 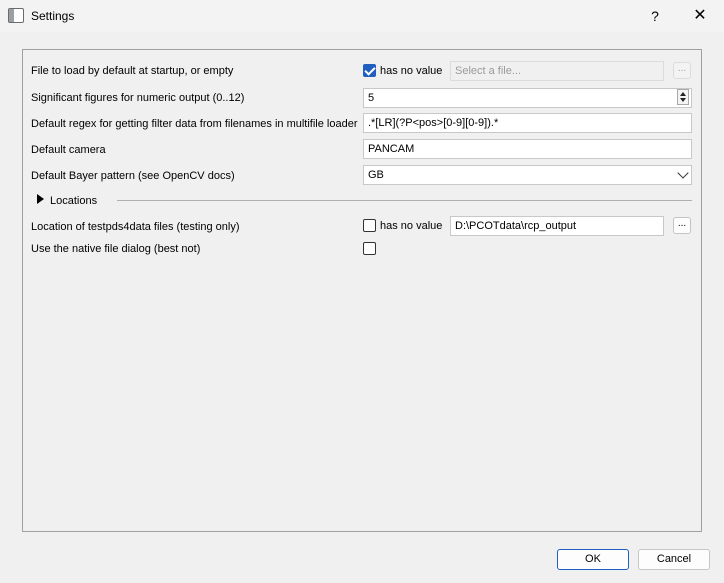 What do you see at coordinates (73, 201) in the screenshot?
I see `locations-header: Locations` at bounding box center [73, 201].